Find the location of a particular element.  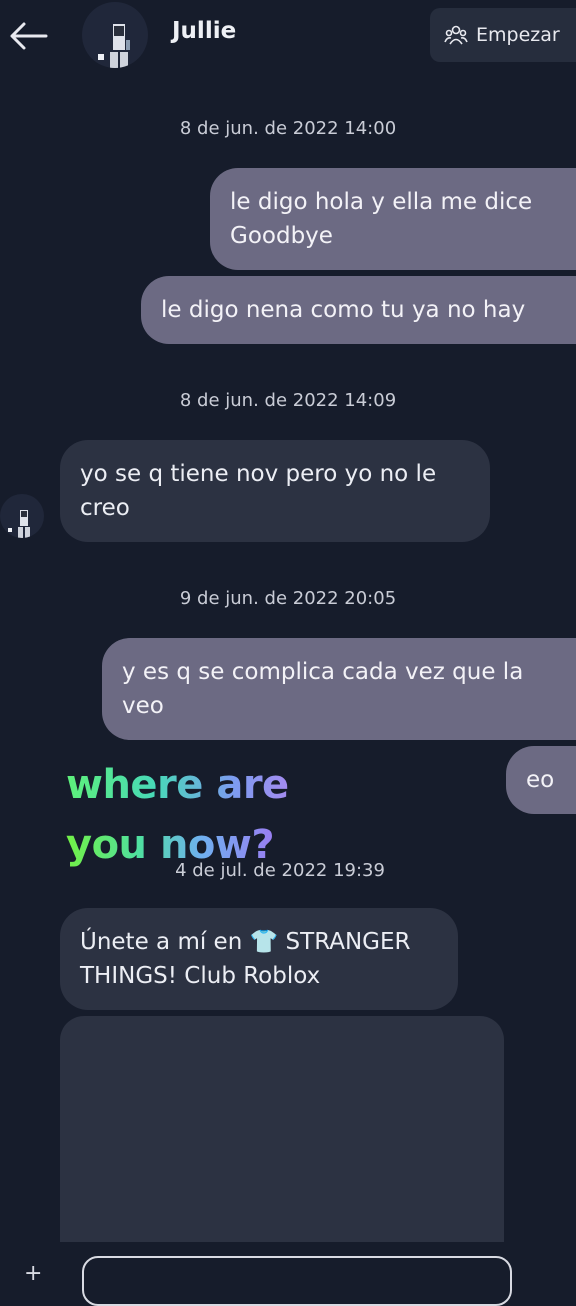

back-button is located at coordinates (28, 36).